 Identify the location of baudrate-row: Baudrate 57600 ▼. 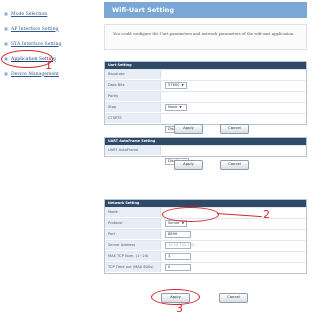
(205, 79).